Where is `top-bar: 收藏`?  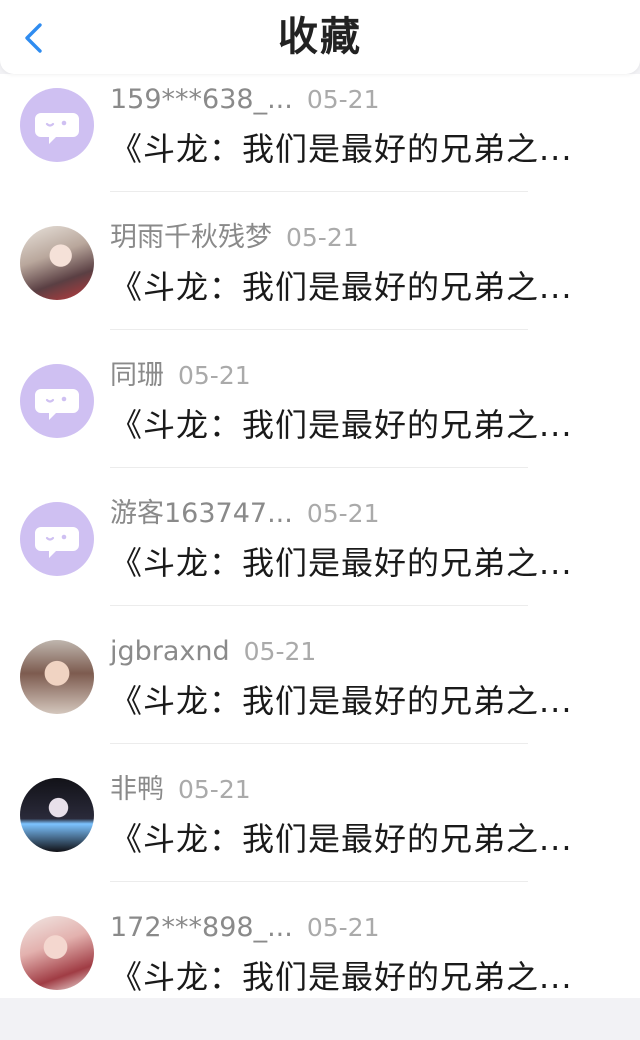
top-bar: 收藏 is located at coordinates (320, 37).